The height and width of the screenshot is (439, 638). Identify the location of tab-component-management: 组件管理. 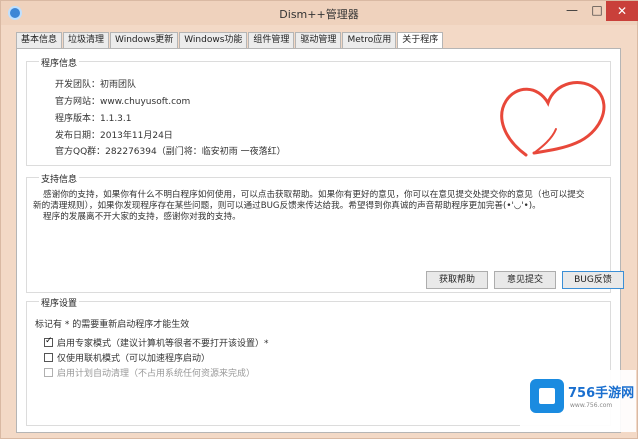
(271, 40).